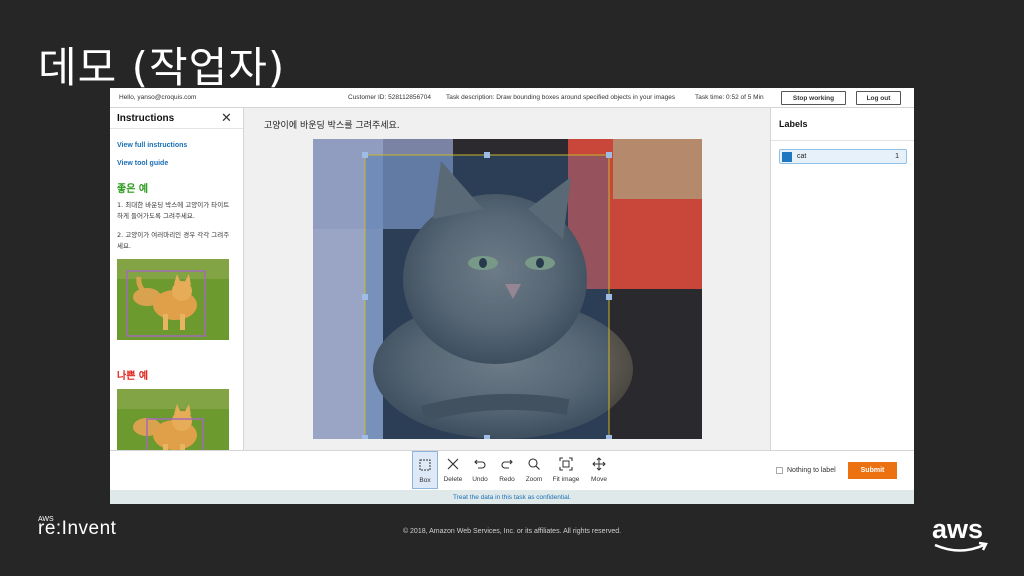  I want to click on bad-example-heading: 나쁜 예, so click(133, 376).